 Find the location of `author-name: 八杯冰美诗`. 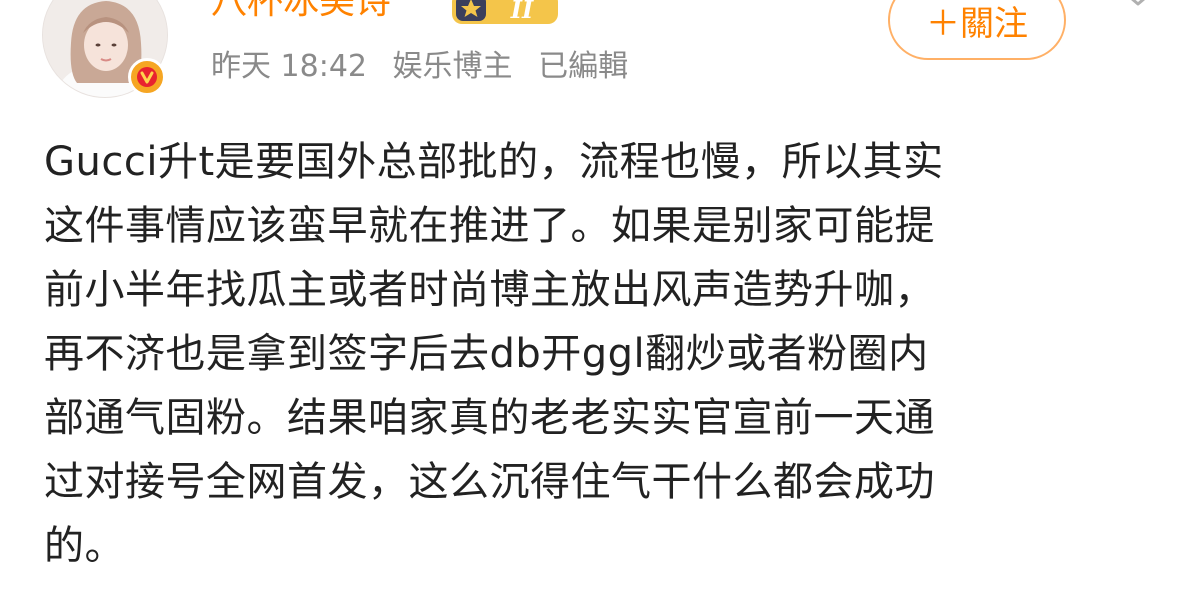

author-name: 八杯冰美诗 is located at coordinates (301, 12).